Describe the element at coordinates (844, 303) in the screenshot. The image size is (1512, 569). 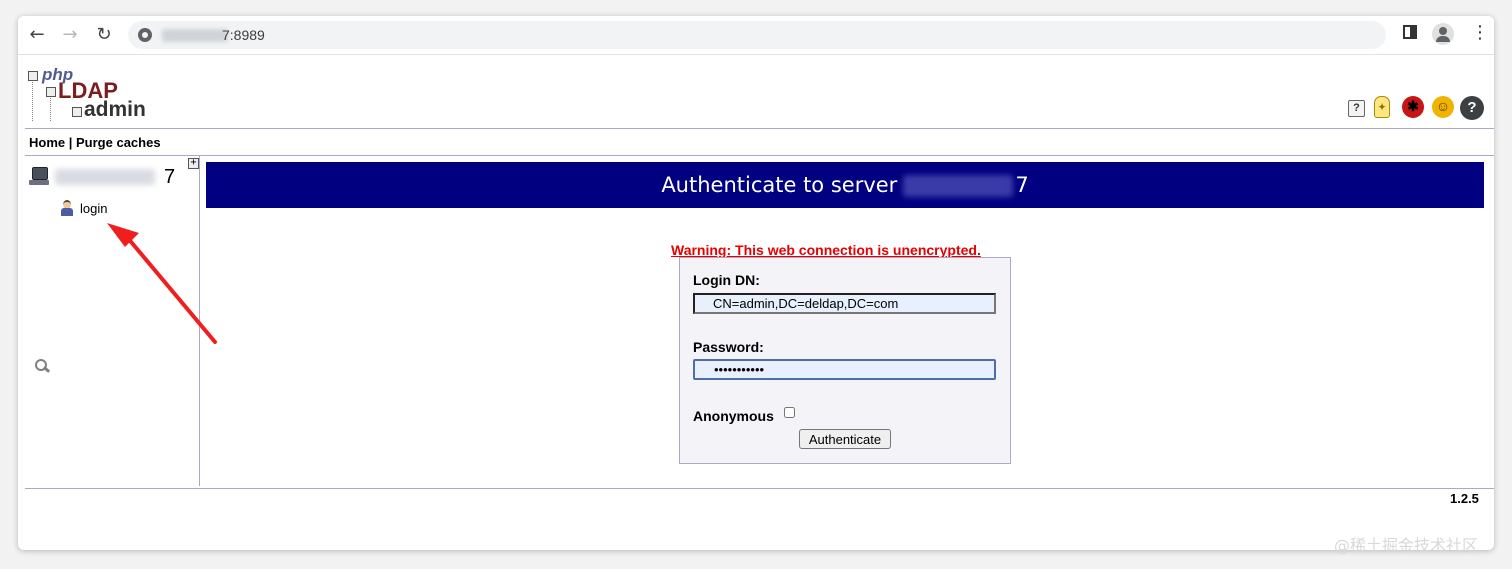
I see `login-dn-input` at that location.